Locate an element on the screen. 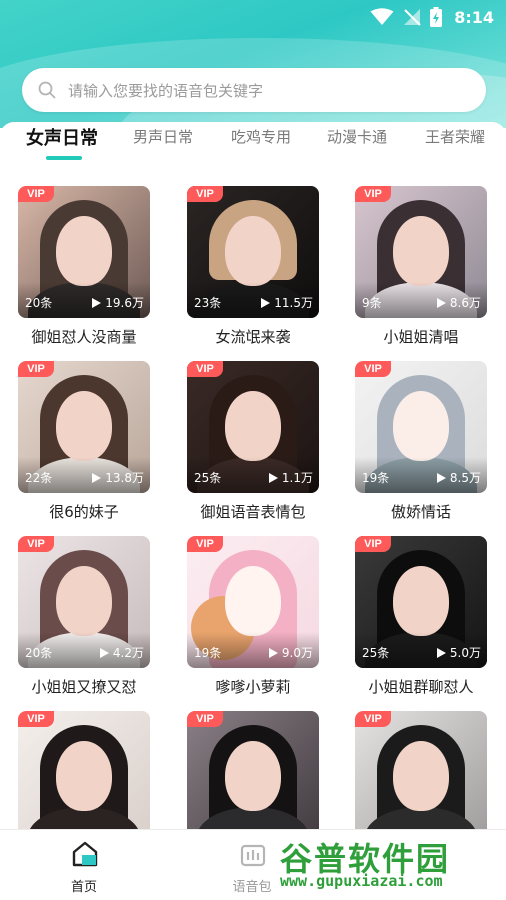 This screenshot has width=506, height=900. voice-pack-card: VIP 20条 19.6万 御姐怼人没商量 is located at coordinates (84, 266).